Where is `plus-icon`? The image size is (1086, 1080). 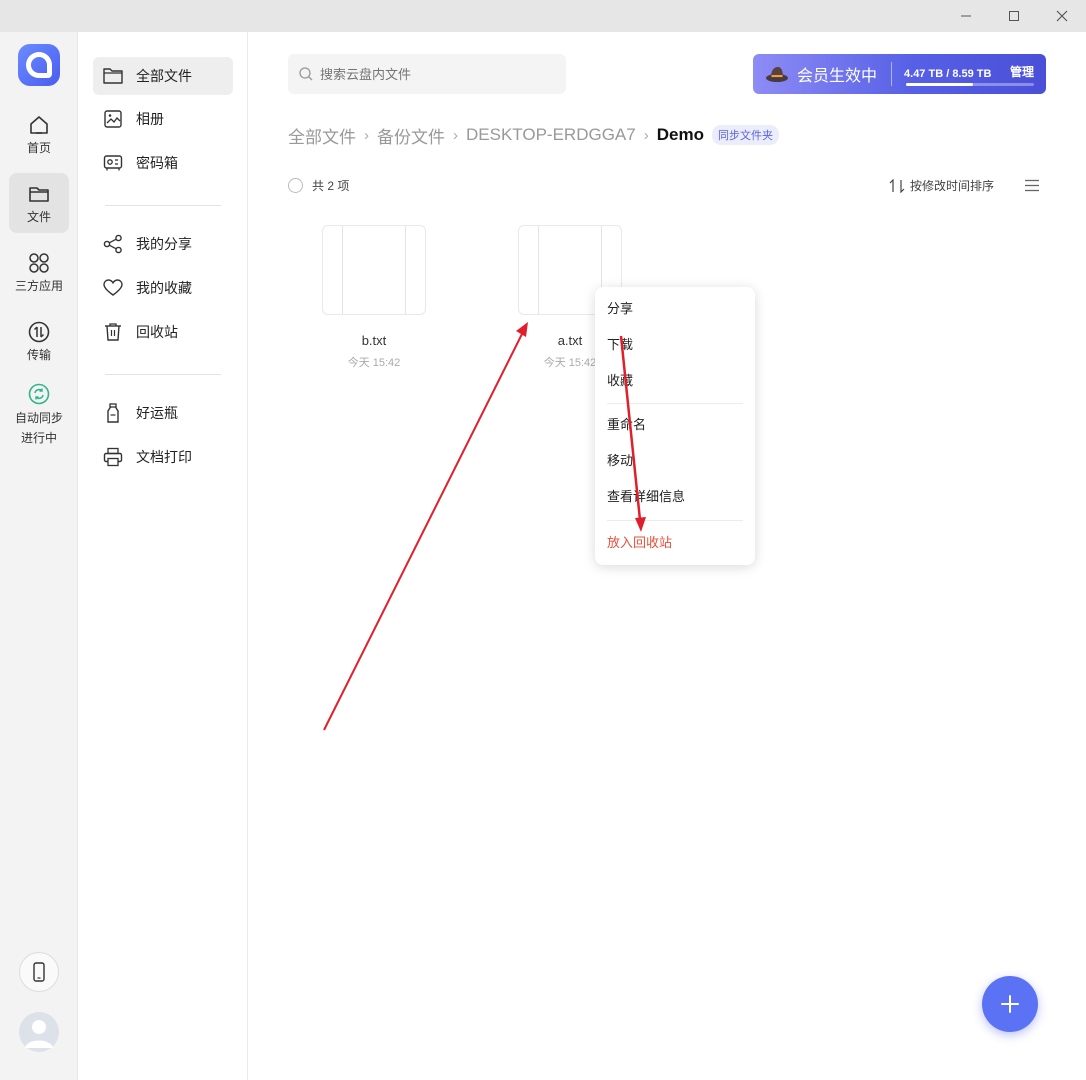 plus-icon is located at coordinates (1010, 1004).